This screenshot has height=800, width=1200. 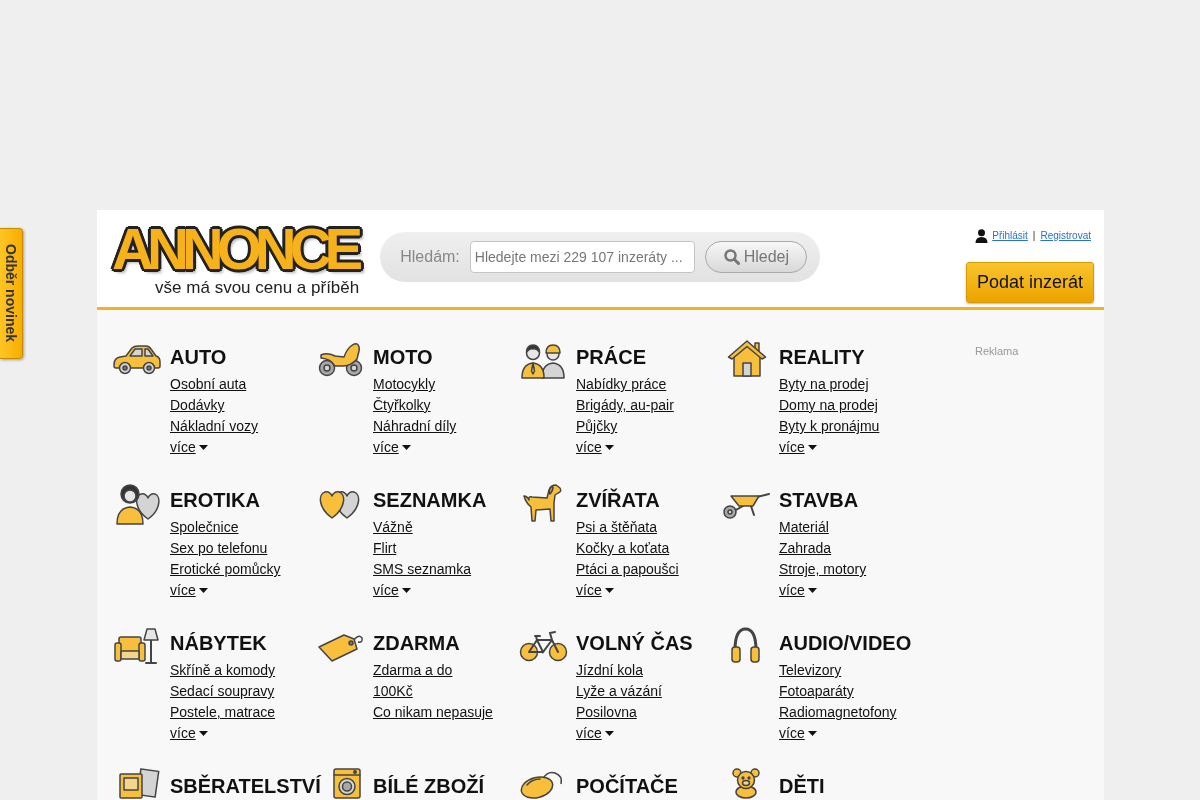 What do you see at coordinates (997, 351) in the screenshot?
I see `ad-label: Reklama` at bounding box center [997, 351].